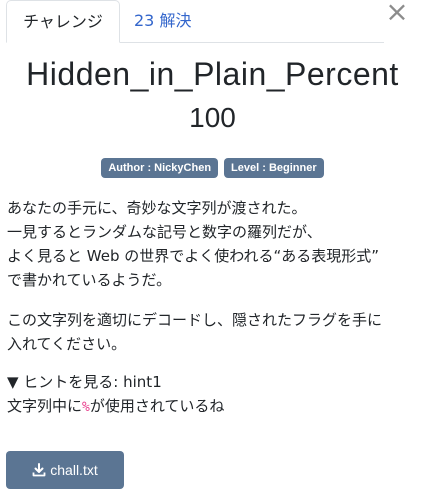 The height and width of the screenshot is (501, 425). What do you see at coordinates (157, 406) in the screenshot?
I see `hint-text-after: が使用されているね` at bounding box center [157, 406].